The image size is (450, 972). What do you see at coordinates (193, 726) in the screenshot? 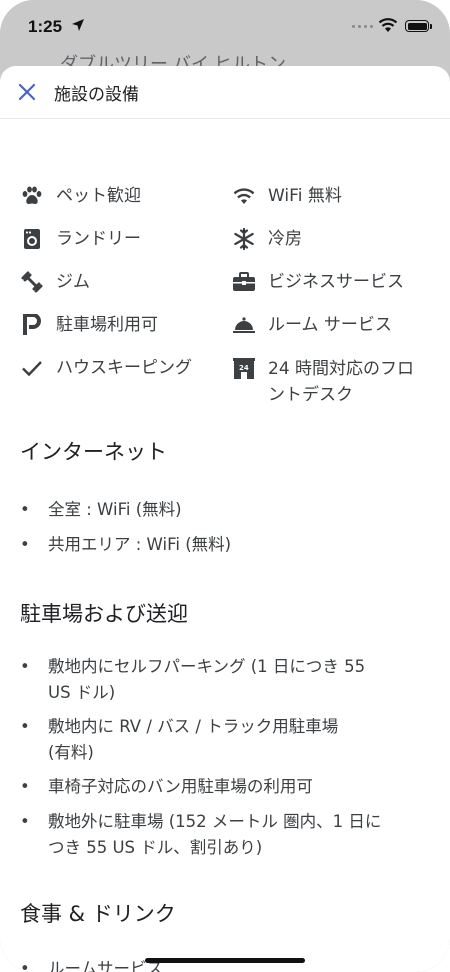
I see `list-item-line: 敷地内に RV / バス / トラック用駐車場` at bounding box center [193, 726].